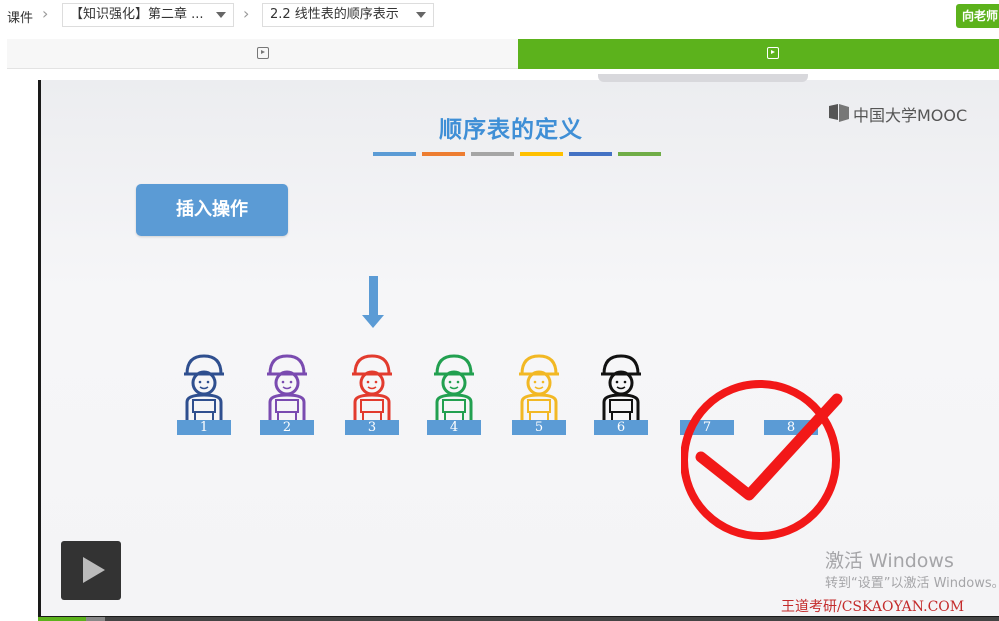 The height and width of the screenshot is (621, 999). What do you see at coordinates (96, 619) in the screenshot?
I see `progress-buffered` at bounding box center [96, 619].